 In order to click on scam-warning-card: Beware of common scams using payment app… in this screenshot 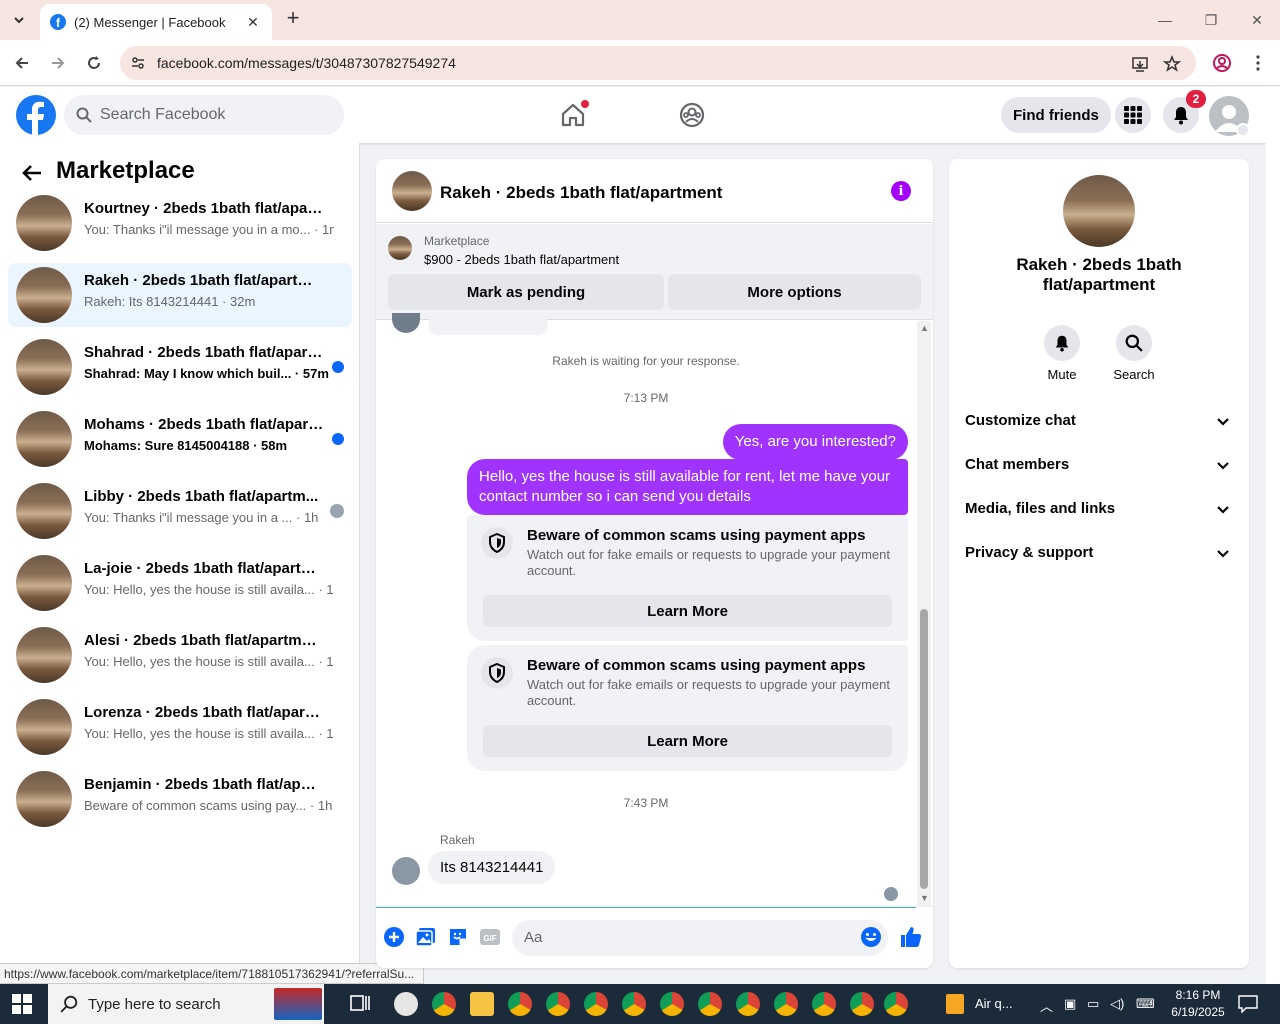, I will do `click(687, 578)`.